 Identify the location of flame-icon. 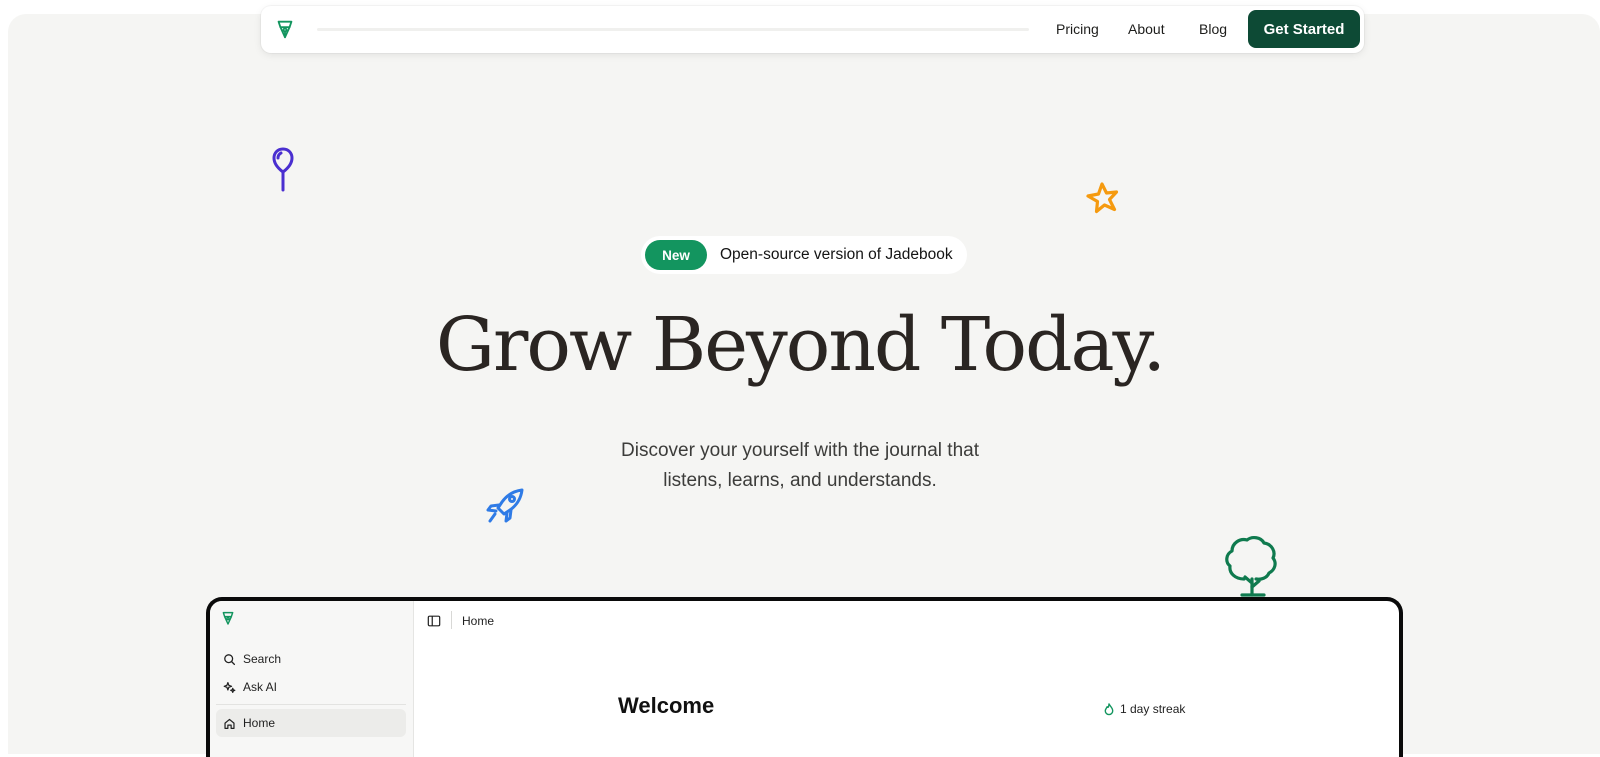
(1109, 708).